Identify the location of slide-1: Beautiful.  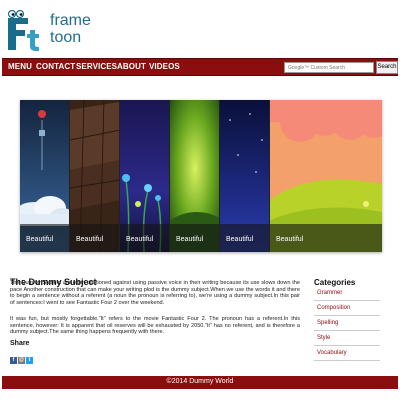
(45, 176).